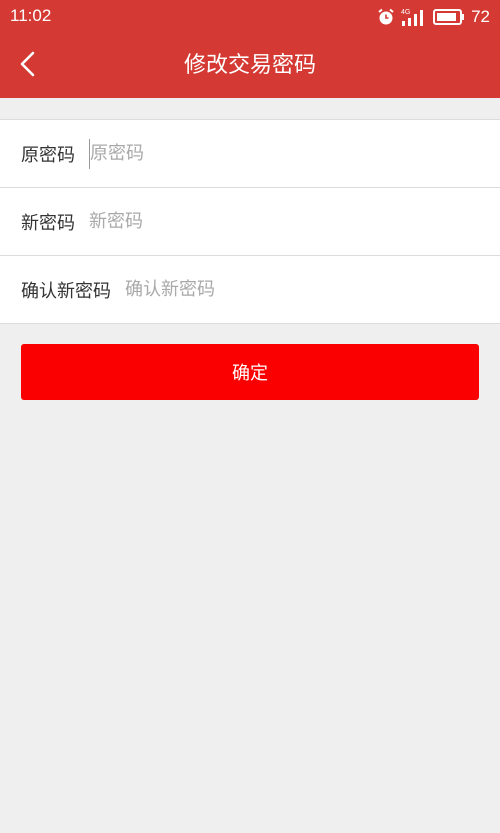 The width and height of the screenshot is (500, 833). What do you see at coordinates (312, 289) in the screenshot?
I see `confirm-password-input` at bounding box center [312, 289].